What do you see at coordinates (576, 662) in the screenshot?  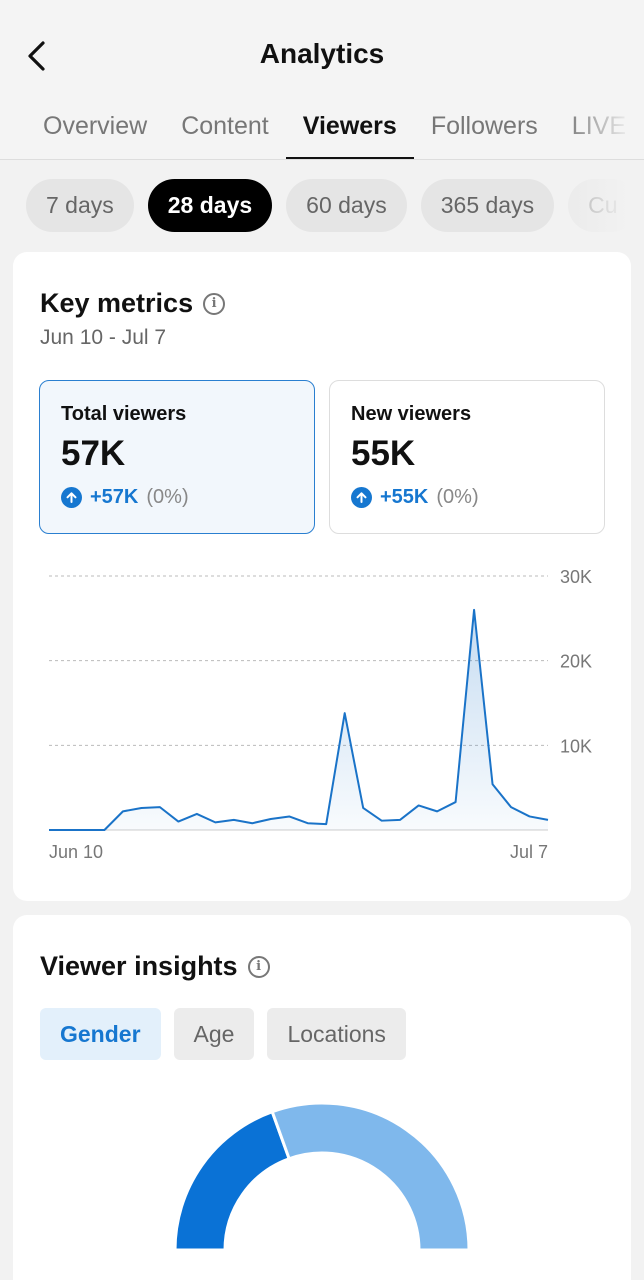 I see `y-tick-label: 20K` at bounding box center [576, 662].